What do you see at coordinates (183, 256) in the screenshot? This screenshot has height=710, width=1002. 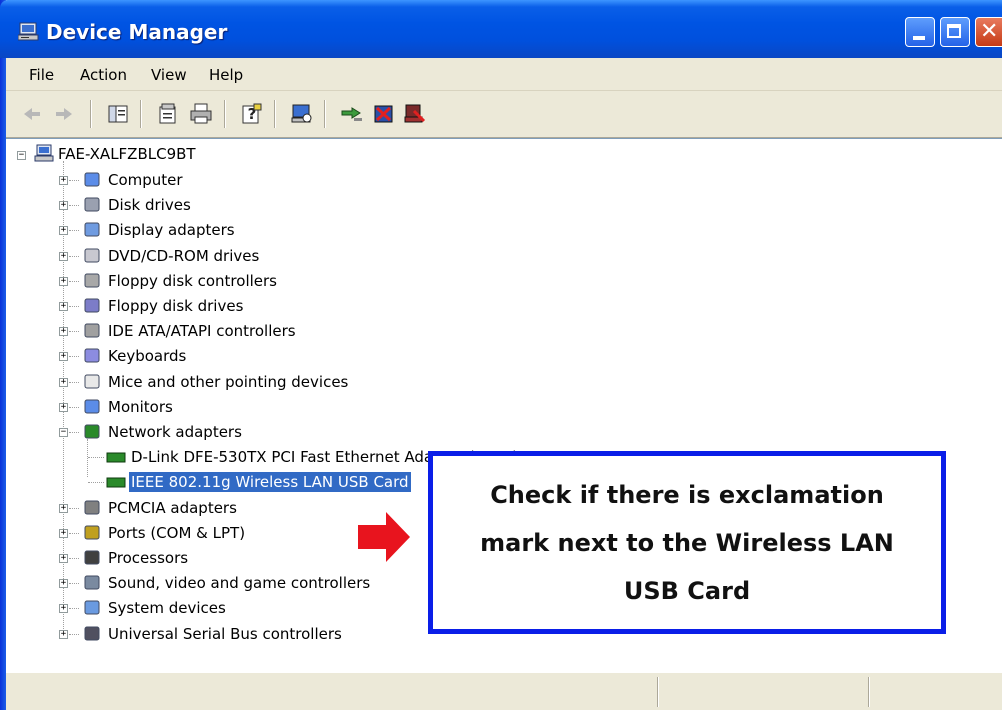 I see `category-label: DVD/CD-ROM drives` at bounding box center [183, 256].